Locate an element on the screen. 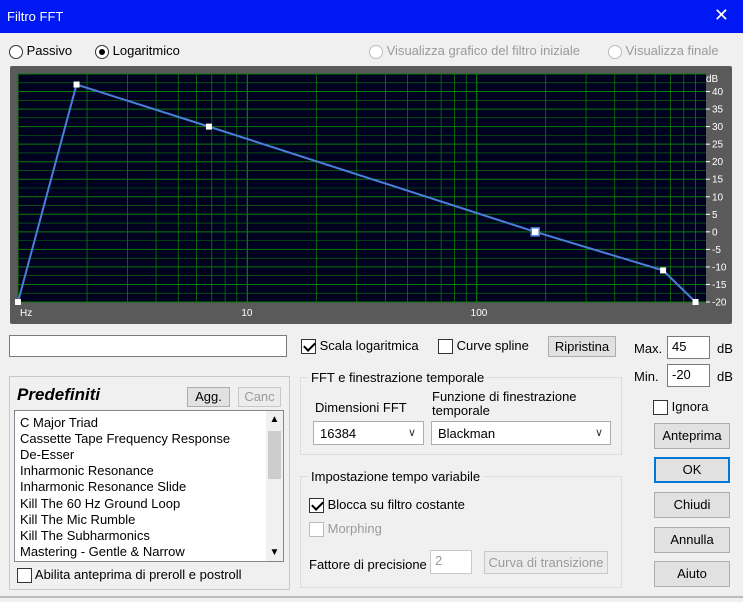  y-tick-label: 35 is located at coordinates (718, 110).